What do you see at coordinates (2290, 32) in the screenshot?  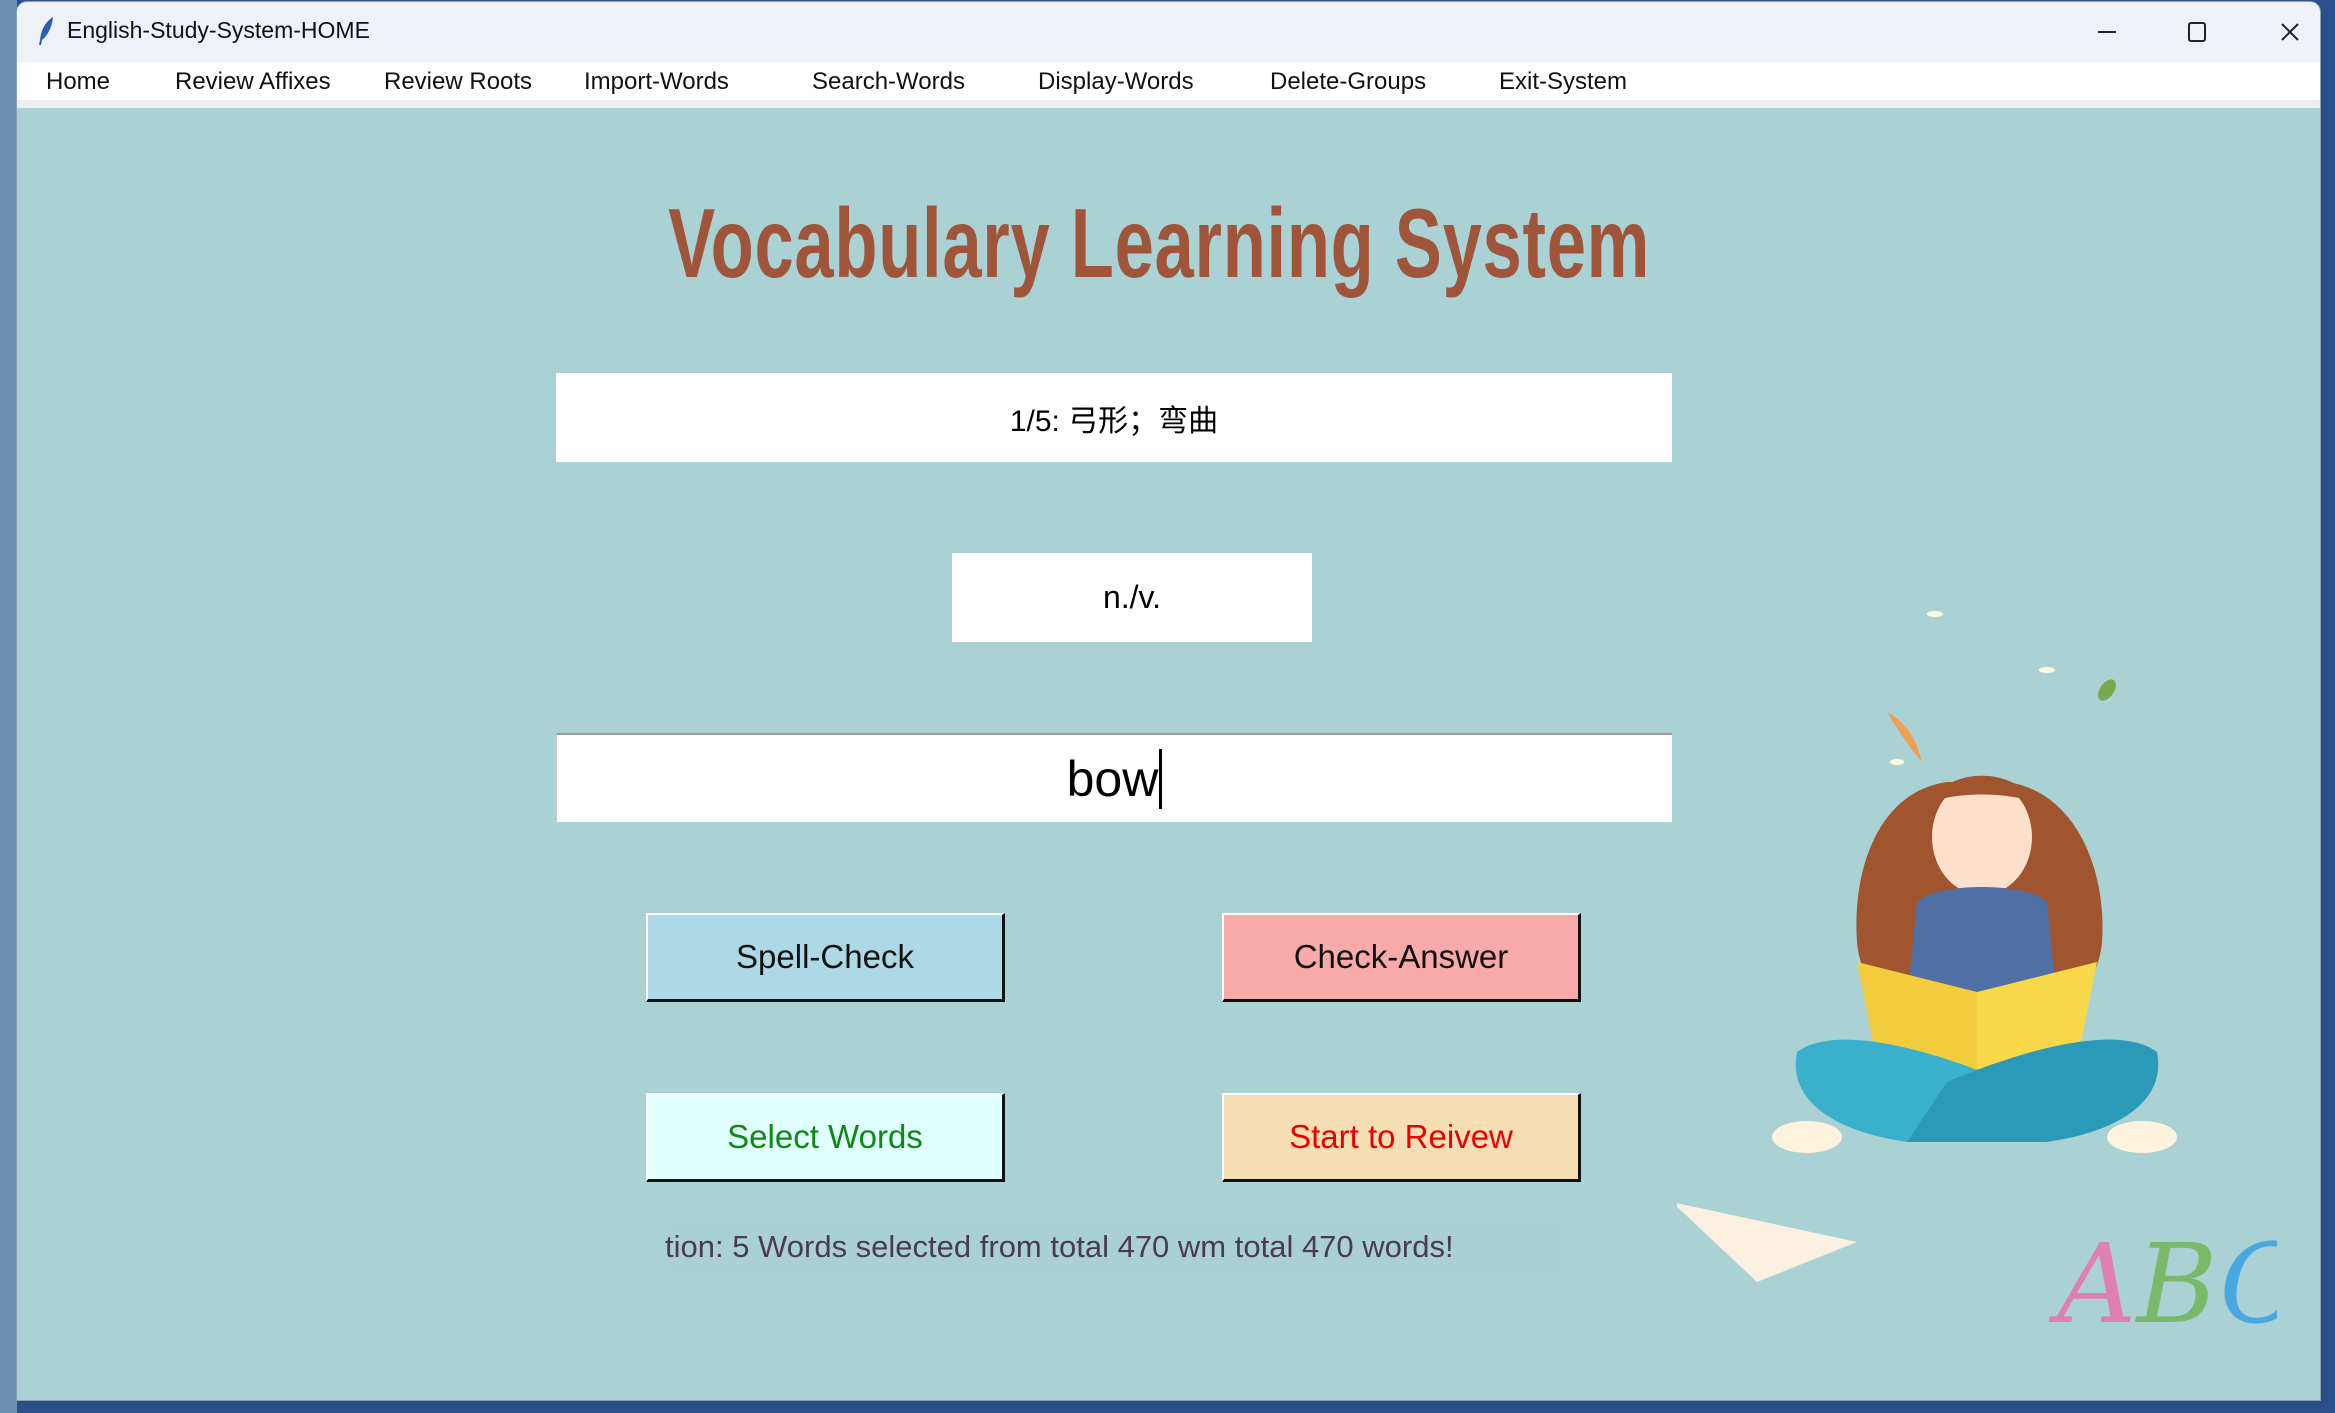 I see `close-icon` at bounding box center [2290, 32].